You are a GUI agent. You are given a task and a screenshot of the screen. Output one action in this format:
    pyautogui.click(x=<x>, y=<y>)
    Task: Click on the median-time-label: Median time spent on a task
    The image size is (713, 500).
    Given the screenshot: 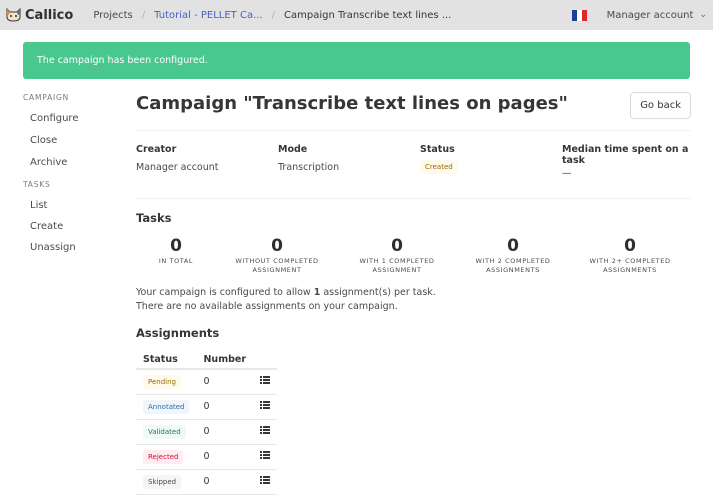 What is the action you would take?
    pyautogui.click(x=625, y=155)
    